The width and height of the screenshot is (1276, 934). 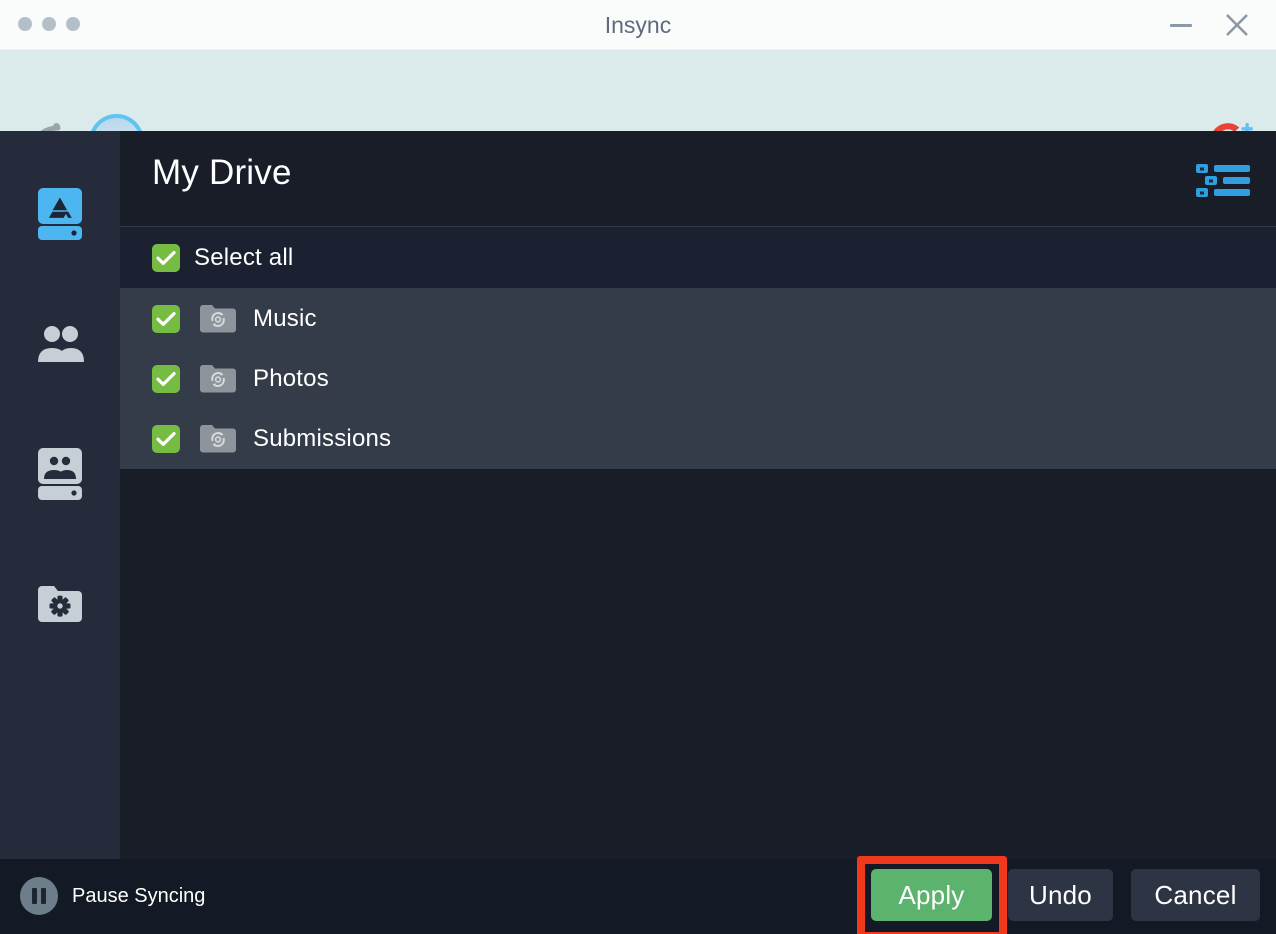 I want to click on pause-syncing-label: Pause Syncing, so click(x=139, y=895).